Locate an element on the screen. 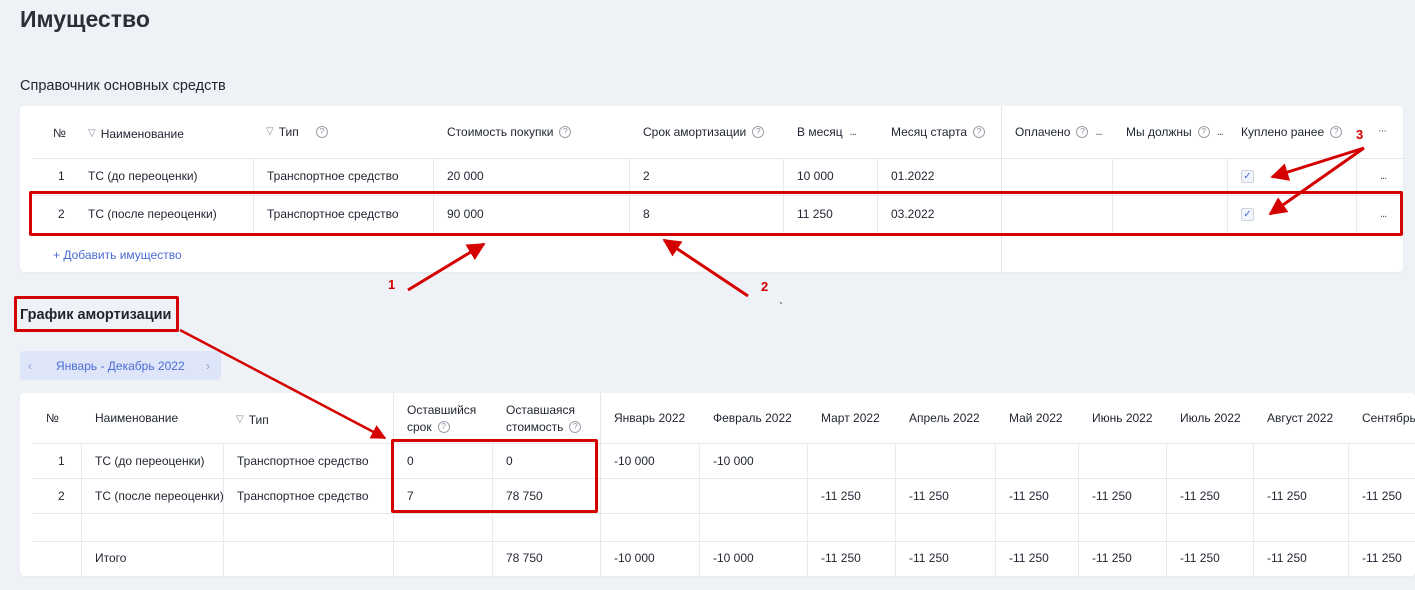 This screenshot has width=1415, height=590. row-start-month: 01.2022 is located at coordinates (912, 176).